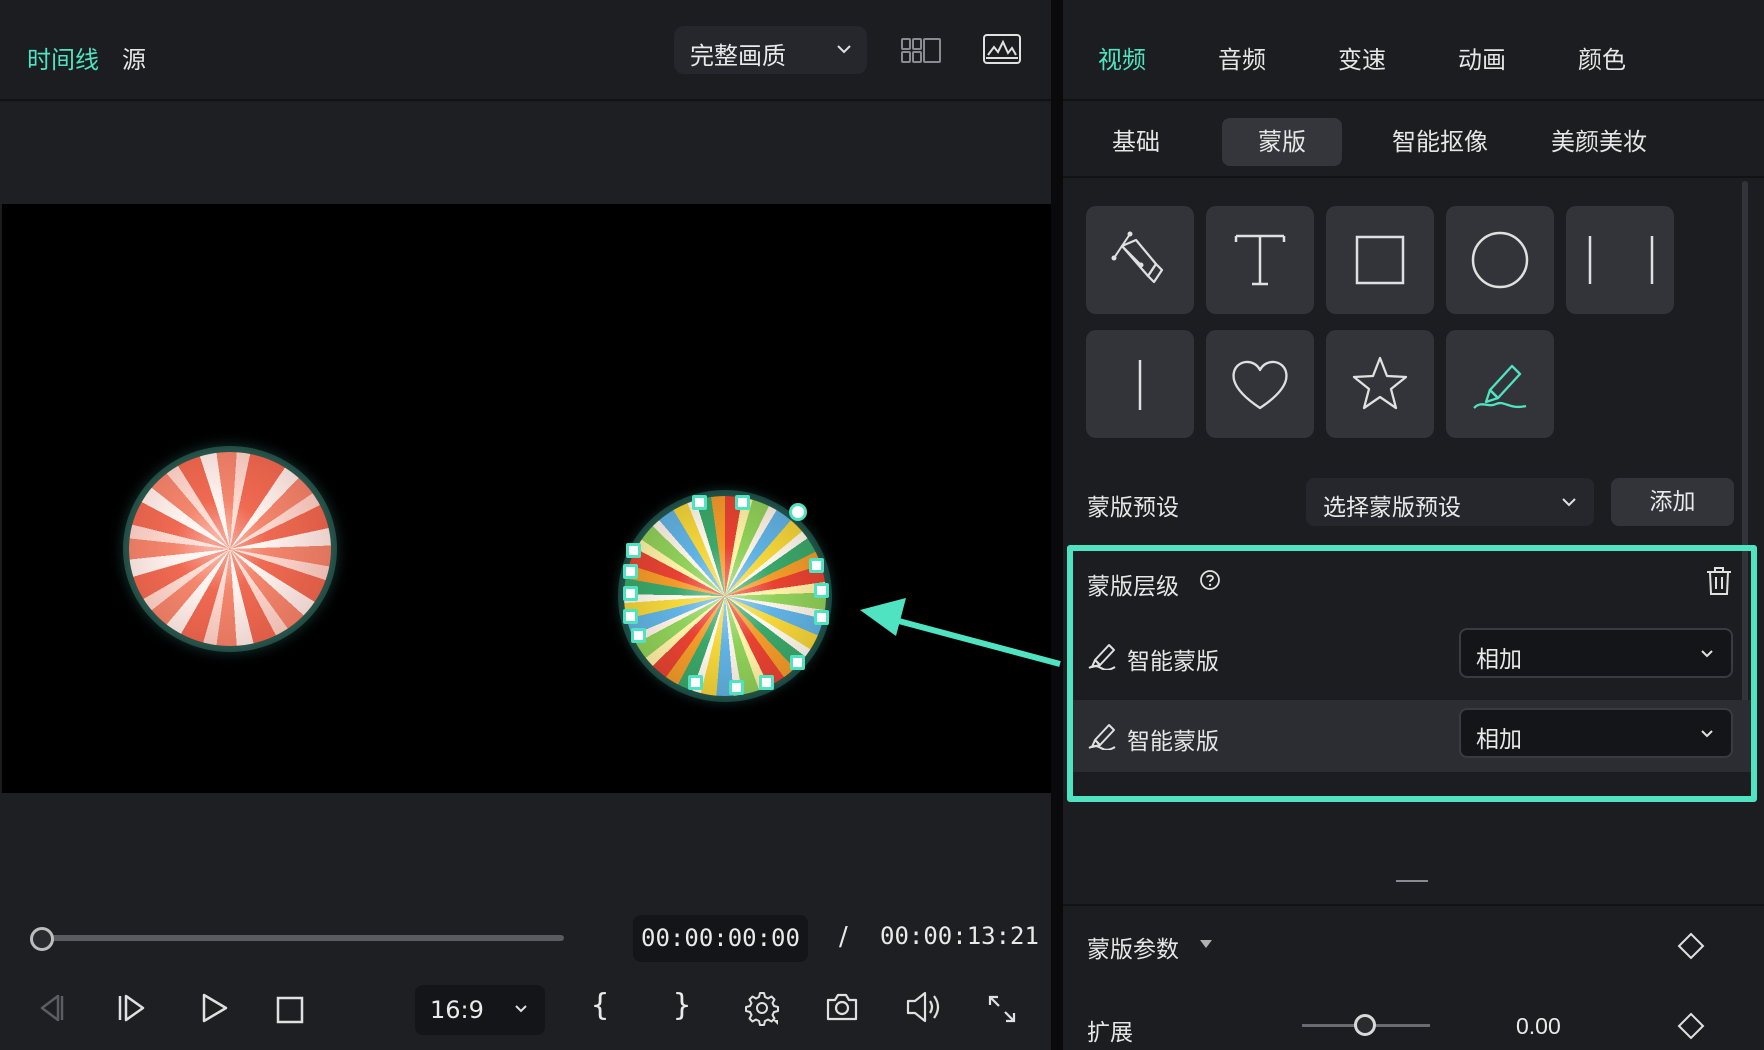 The image size is (1764, 1050). I want to click on expand-slider-knob, so click(1365, 1025).